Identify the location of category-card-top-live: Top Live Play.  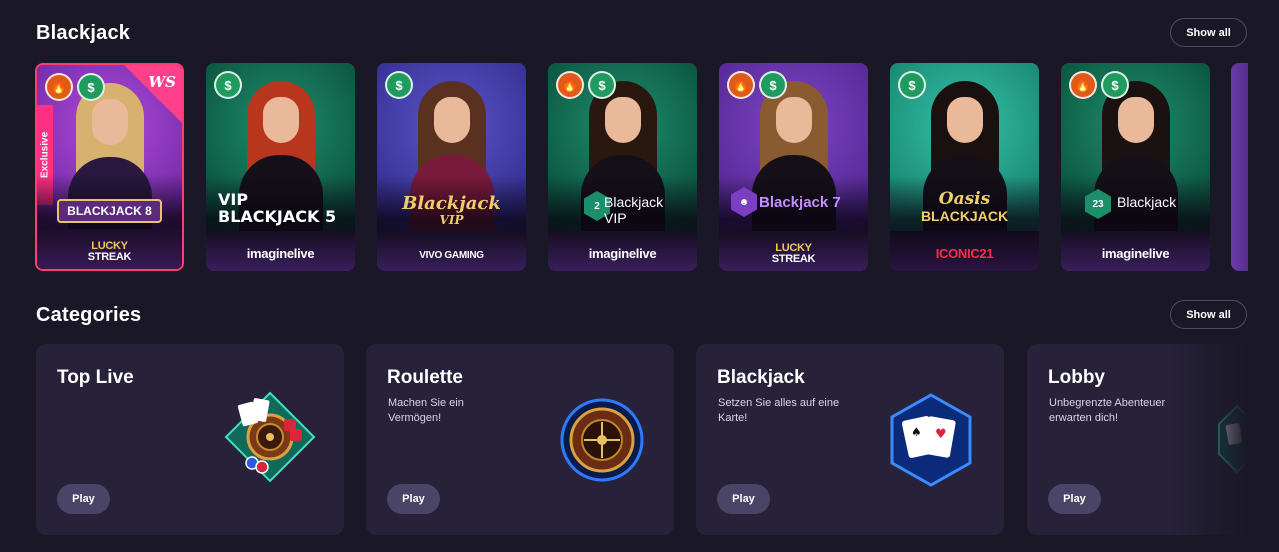
(190, 439).